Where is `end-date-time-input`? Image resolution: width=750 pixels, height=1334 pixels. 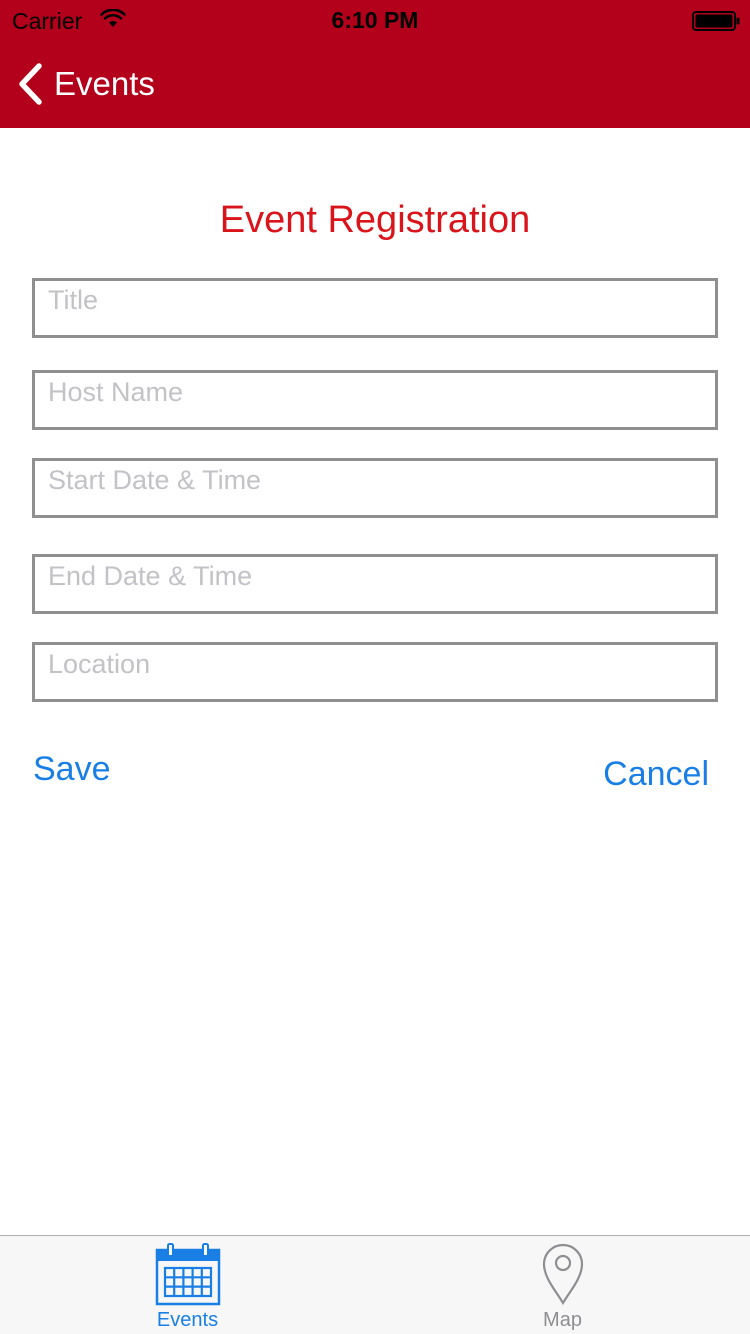 end-date-time-input is located at coordinates (375, 584).